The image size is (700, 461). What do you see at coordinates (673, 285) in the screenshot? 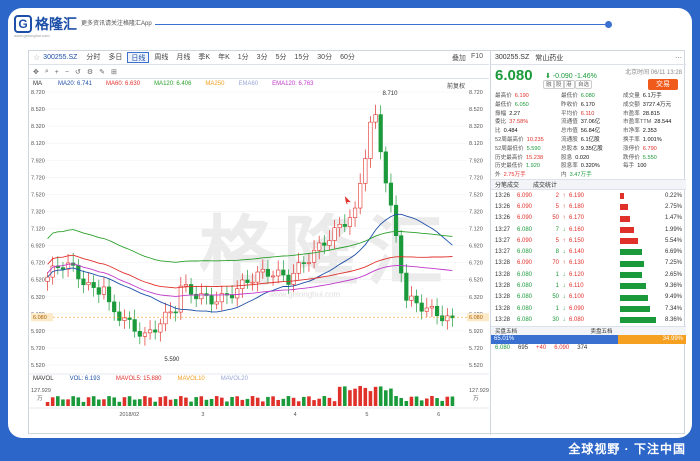
I see `trade-pct: 9.36%` at bounding box center [673, 285].